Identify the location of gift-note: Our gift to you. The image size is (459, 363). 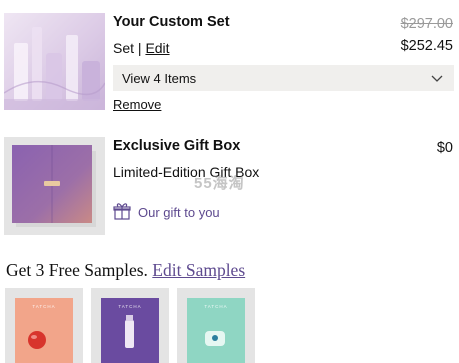
(166, 212).